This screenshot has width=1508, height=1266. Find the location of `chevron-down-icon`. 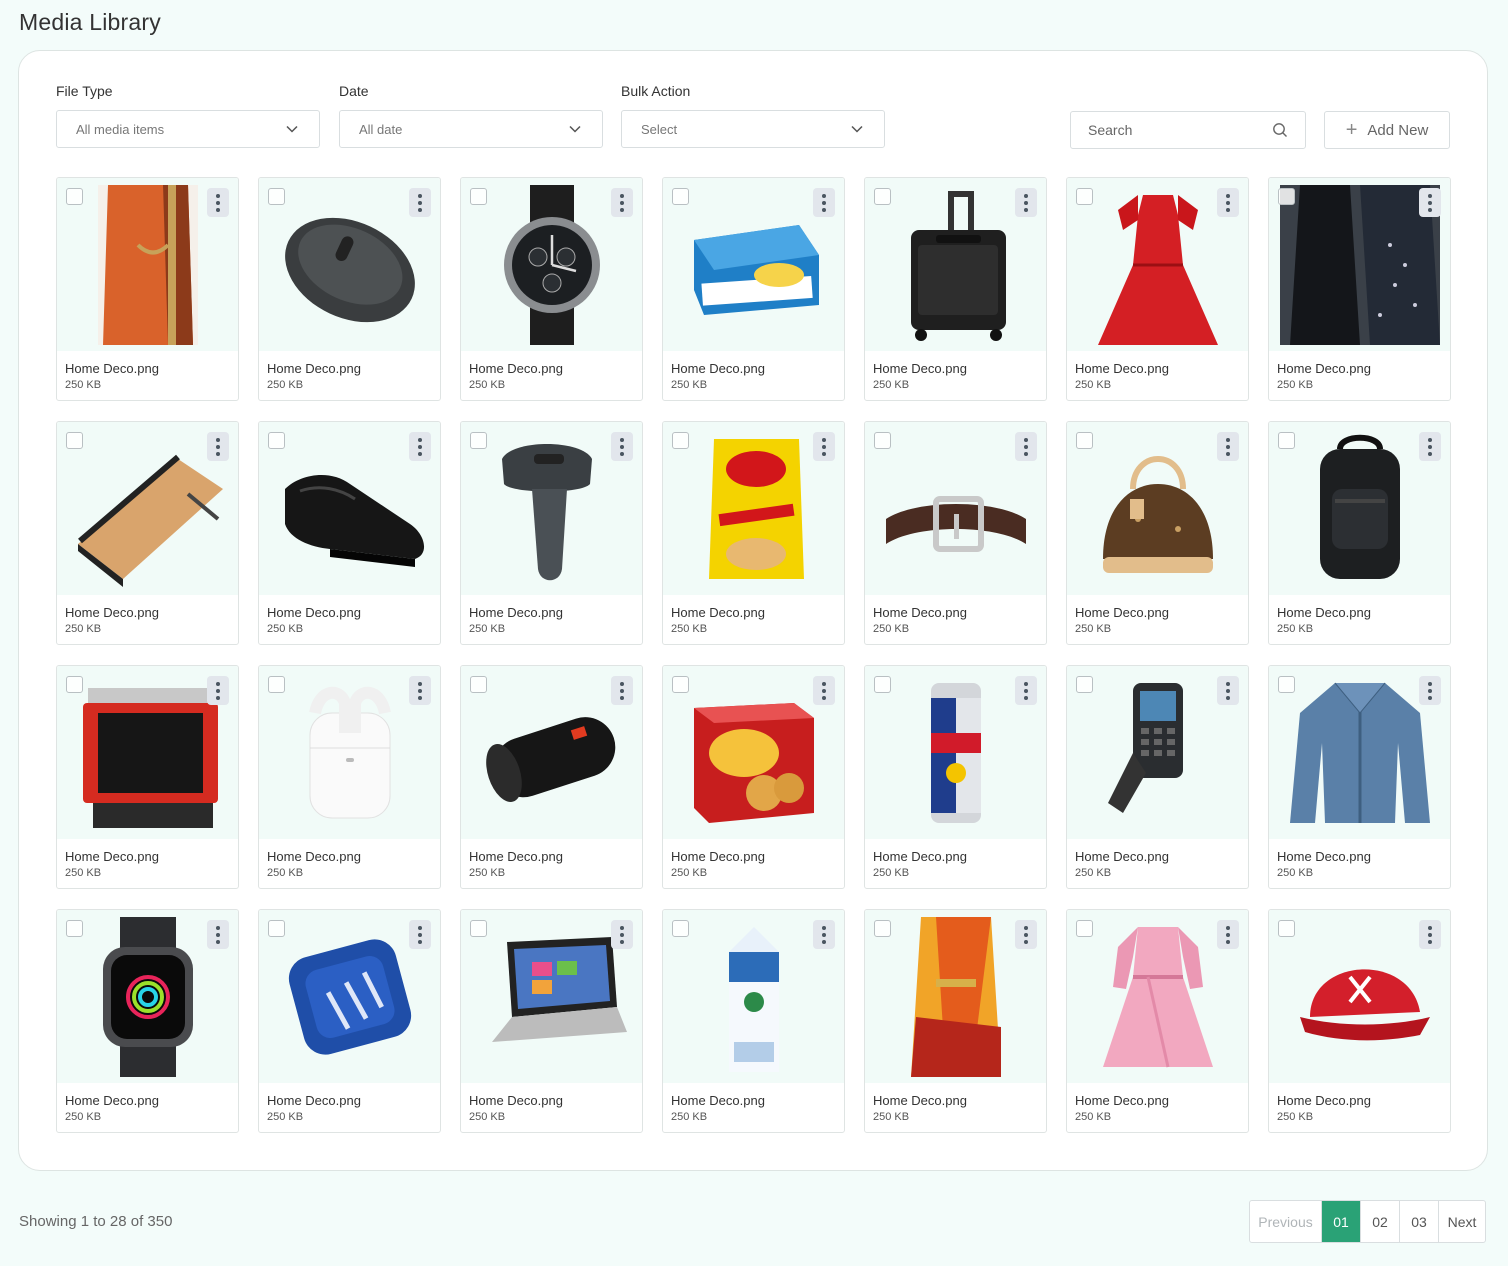

chevron-down-icon is located at coordinates (575, 129).